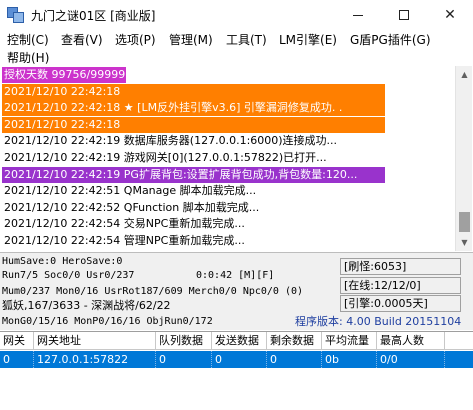 The height and width of the screenshot is (410, 473). Describe the element at coordinates (400, 266) in the screenshot. I see `refresh-count: [刷怪:6053]` at that location.